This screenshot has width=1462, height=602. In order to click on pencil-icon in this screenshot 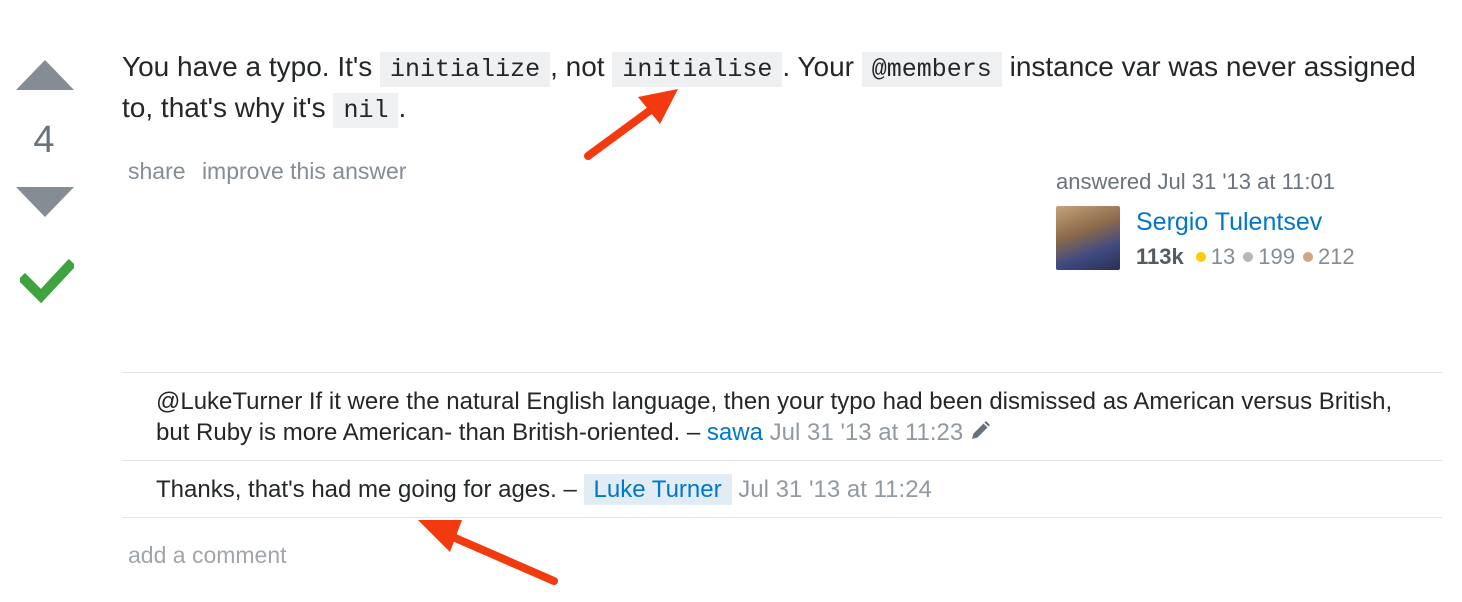, I will do `click(981, 430)`.